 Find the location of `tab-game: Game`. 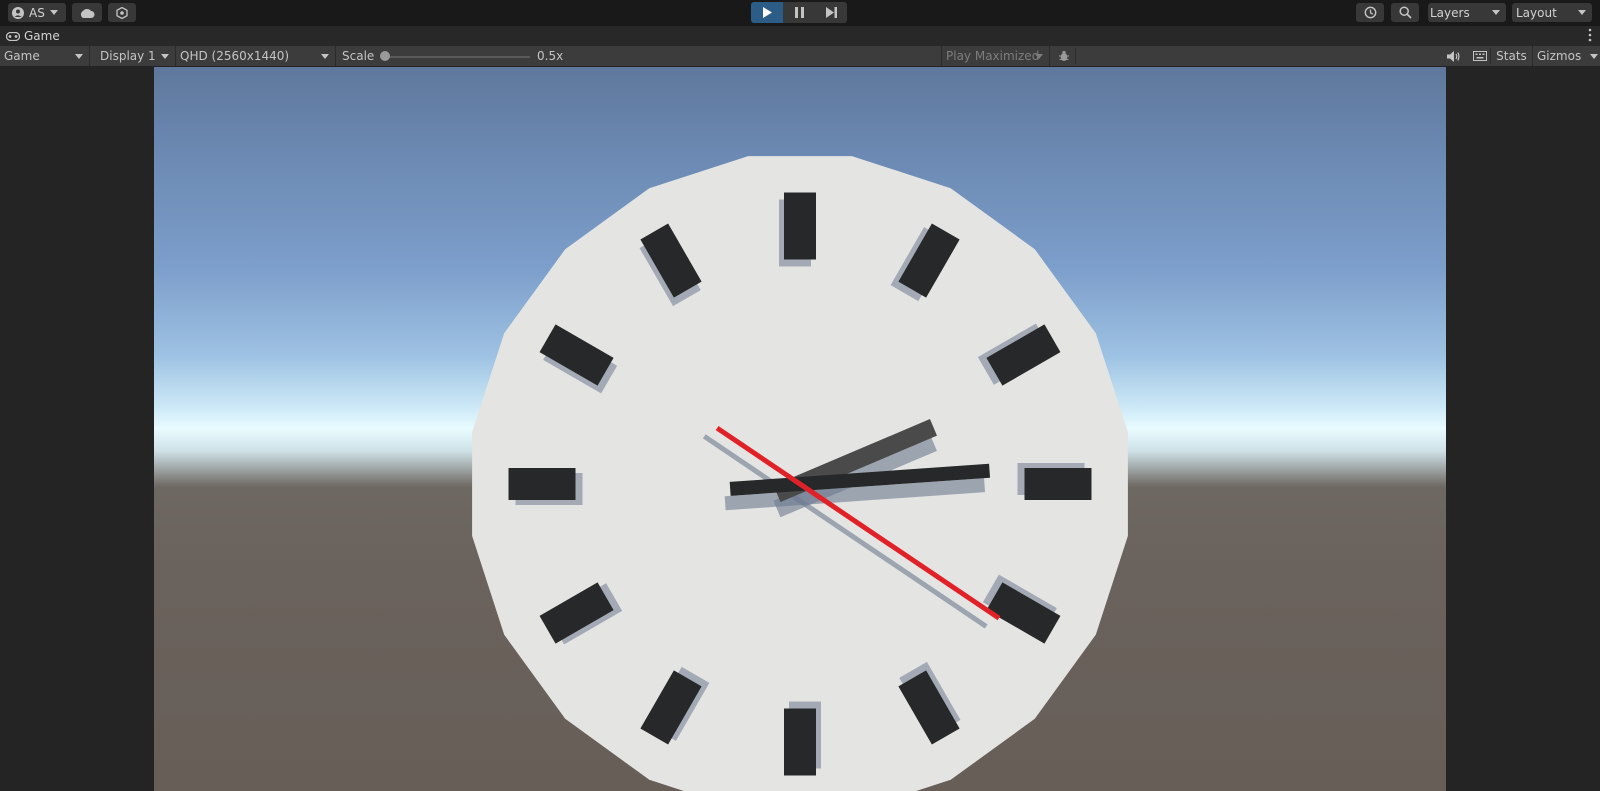

tab-game: Game is located at coordinates (33, 36).